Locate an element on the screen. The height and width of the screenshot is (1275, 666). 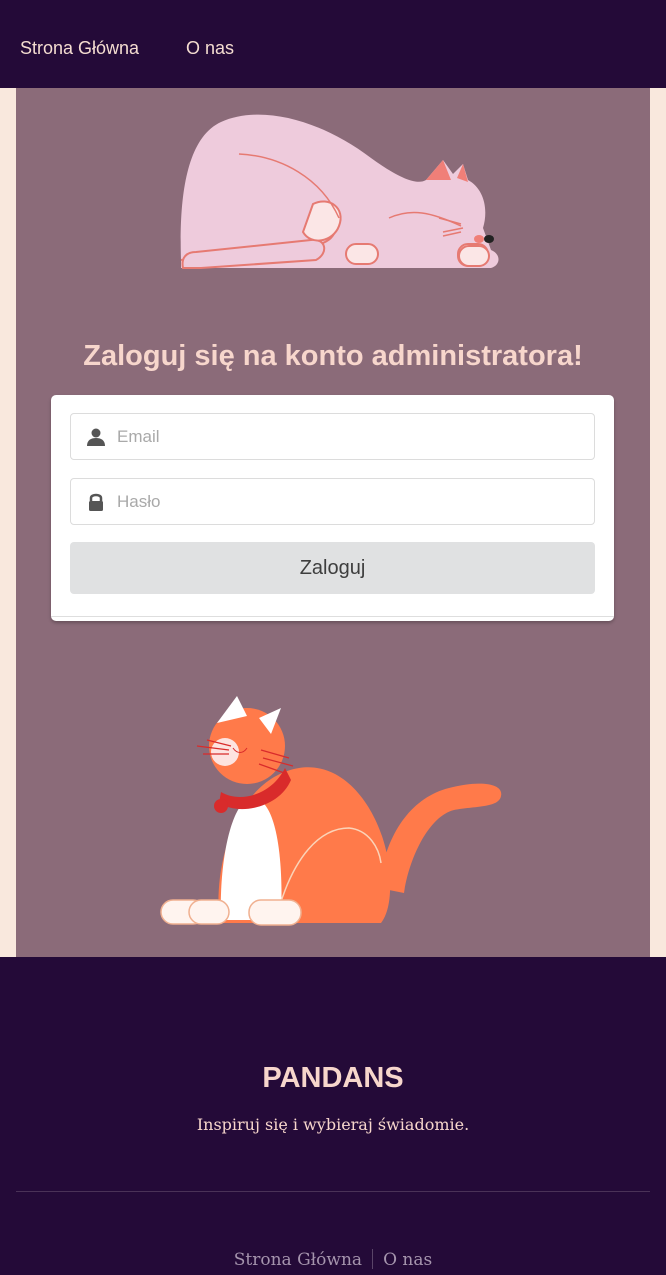
email-field is located at coordinates (332, 436).